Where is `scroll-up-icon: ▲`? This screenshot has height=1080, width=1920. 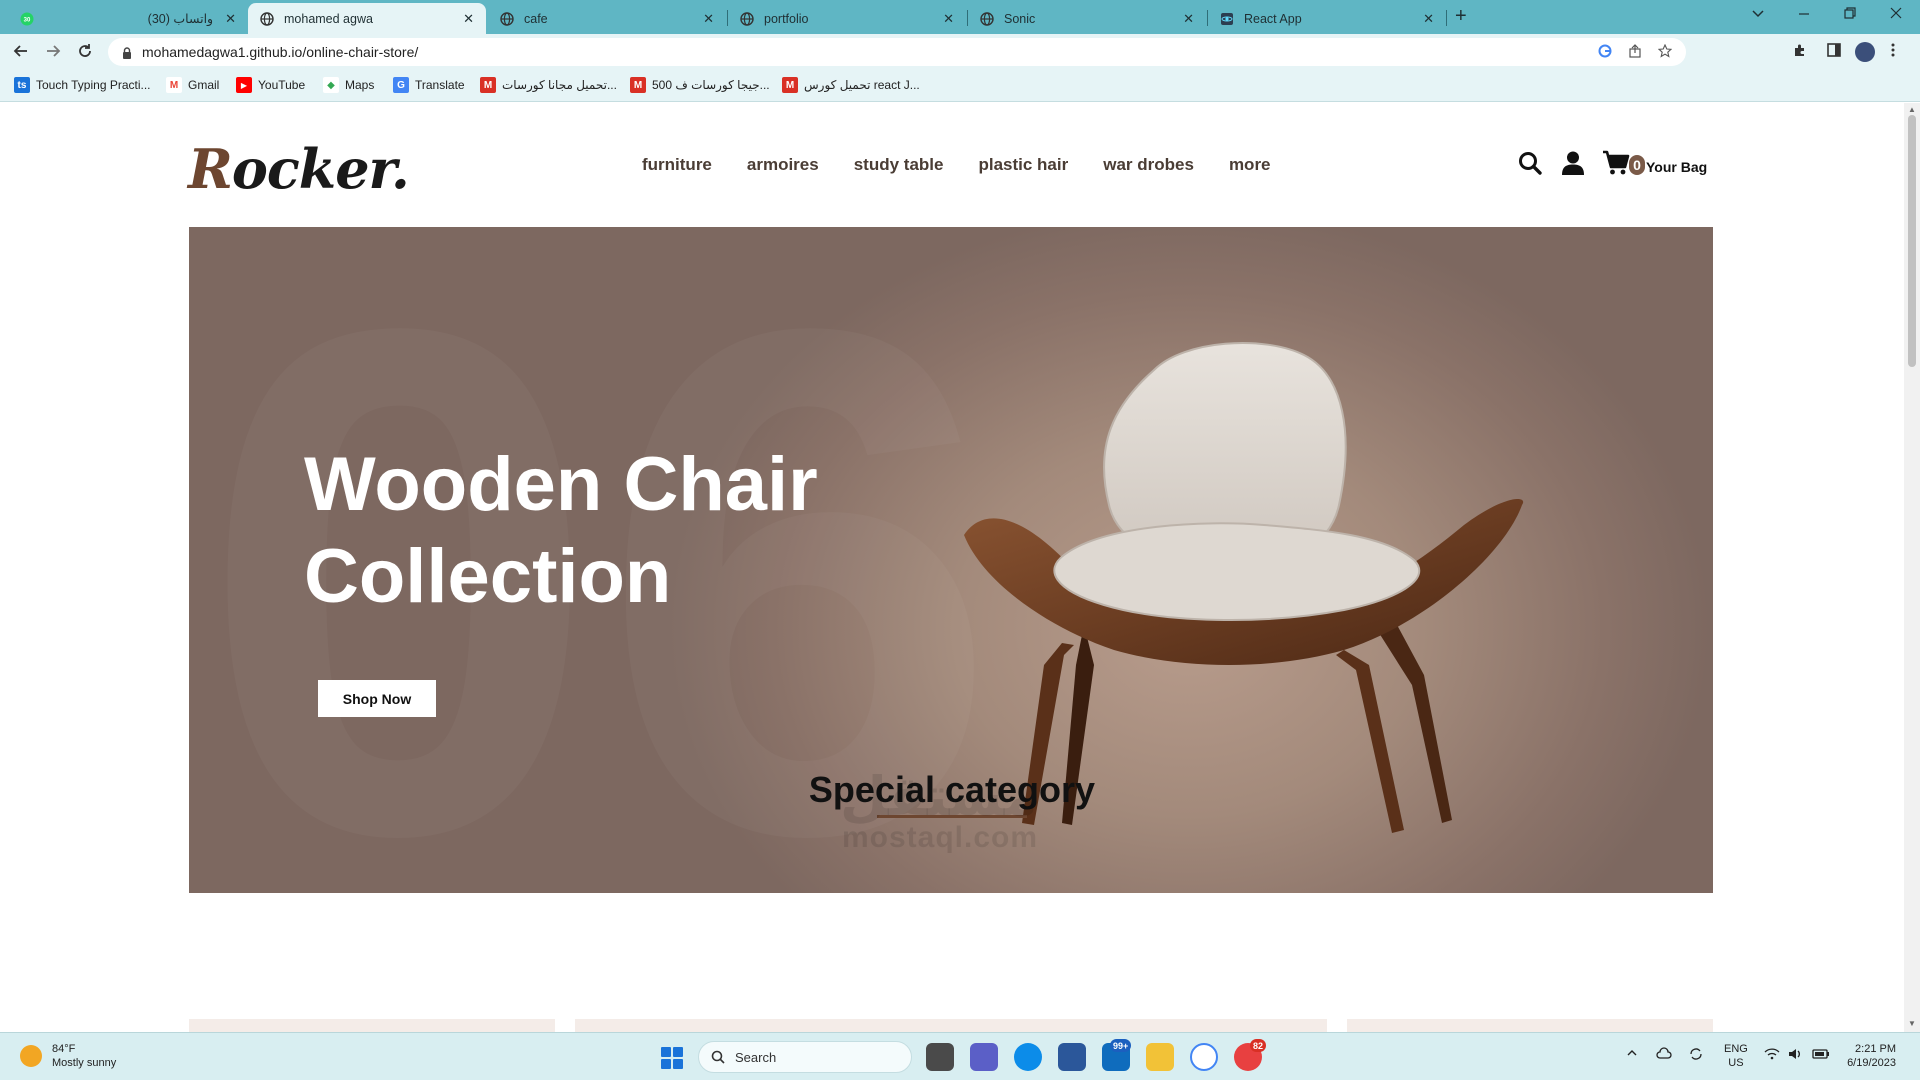 scroll-up-icon: ▲ is located at coordinates (1912, 109).